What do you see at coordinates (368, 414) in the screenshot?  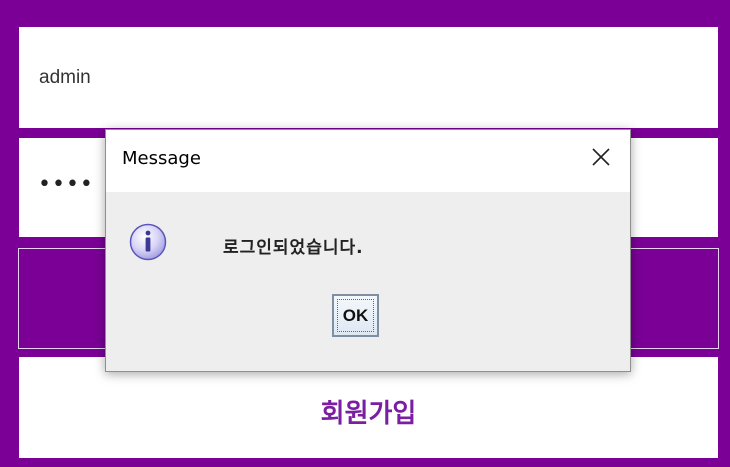 I see `signup-button-label: 회원가입` at bounding box center [368, 414].